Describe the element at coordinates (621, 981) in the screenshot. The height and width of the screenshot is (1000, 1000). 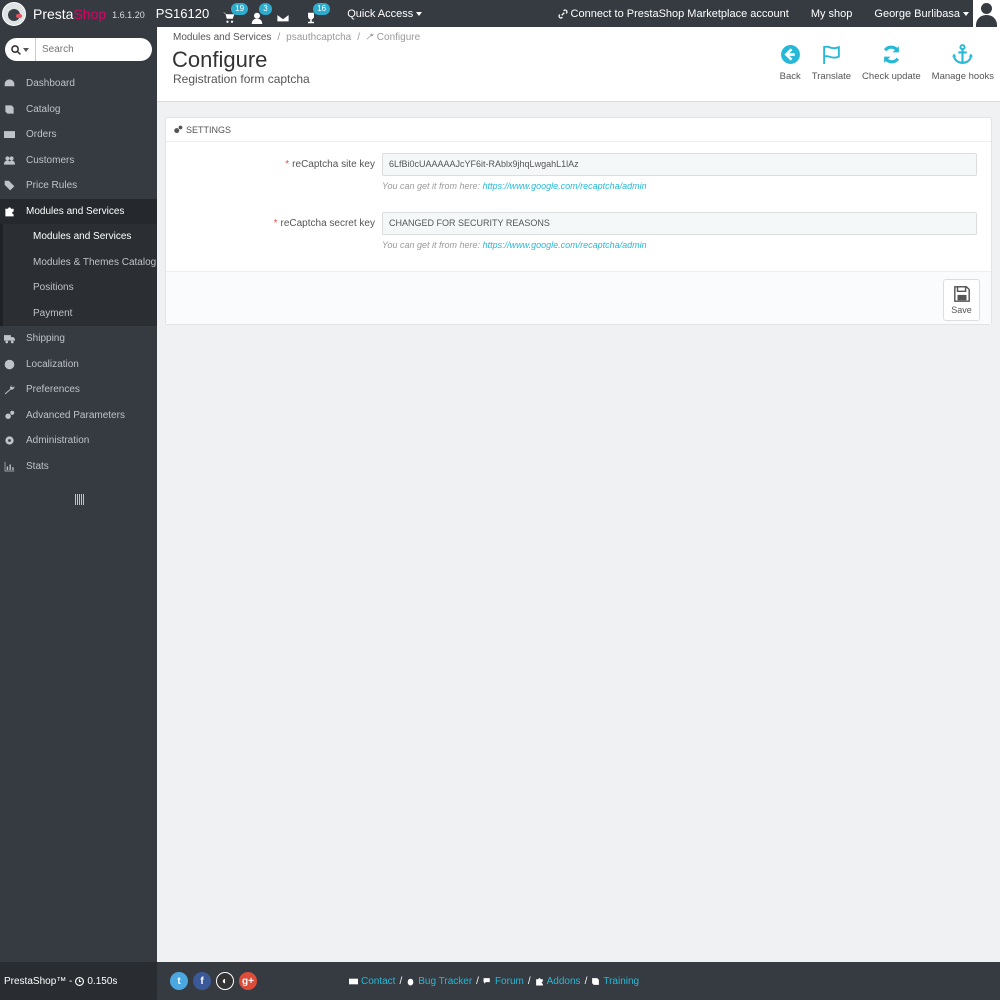
I see `training-link: Training` at that location.